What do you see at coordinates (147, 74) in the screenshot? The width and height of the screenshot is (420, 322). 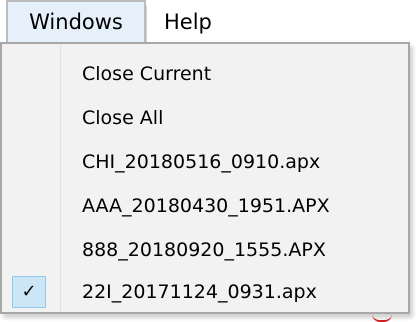 I see `menu-item-label: Close Current` at bounding box center [147, 74].